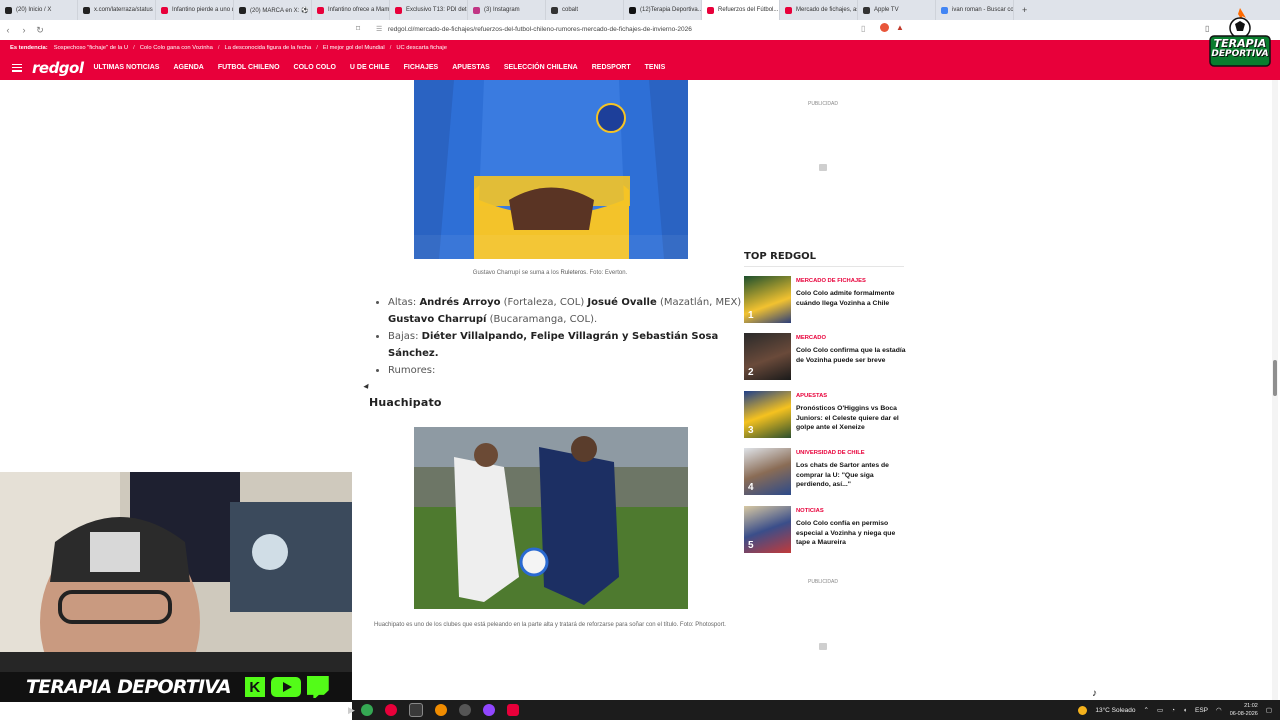  I want to click on tiktok-icon: ♪, so click(1094, 693).